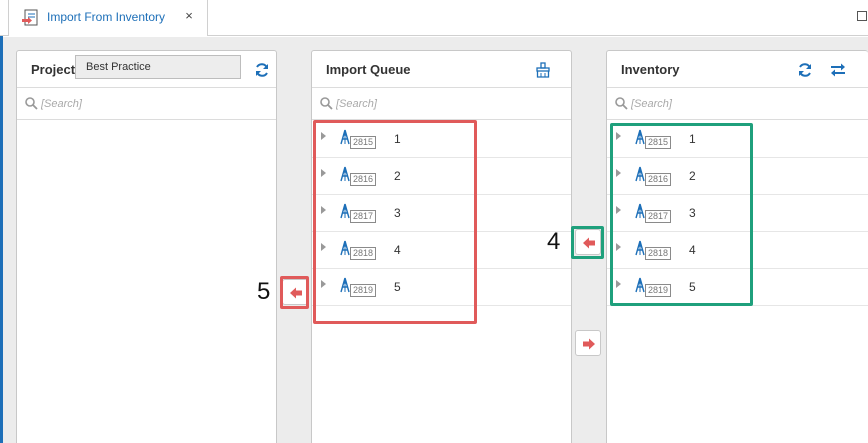 The height and width of the screenshot is (443, 868). What do you see at coordinates (294, 292) in the screenshot?
I see `move-to-project-highlight` at bounding box center [294, 292].